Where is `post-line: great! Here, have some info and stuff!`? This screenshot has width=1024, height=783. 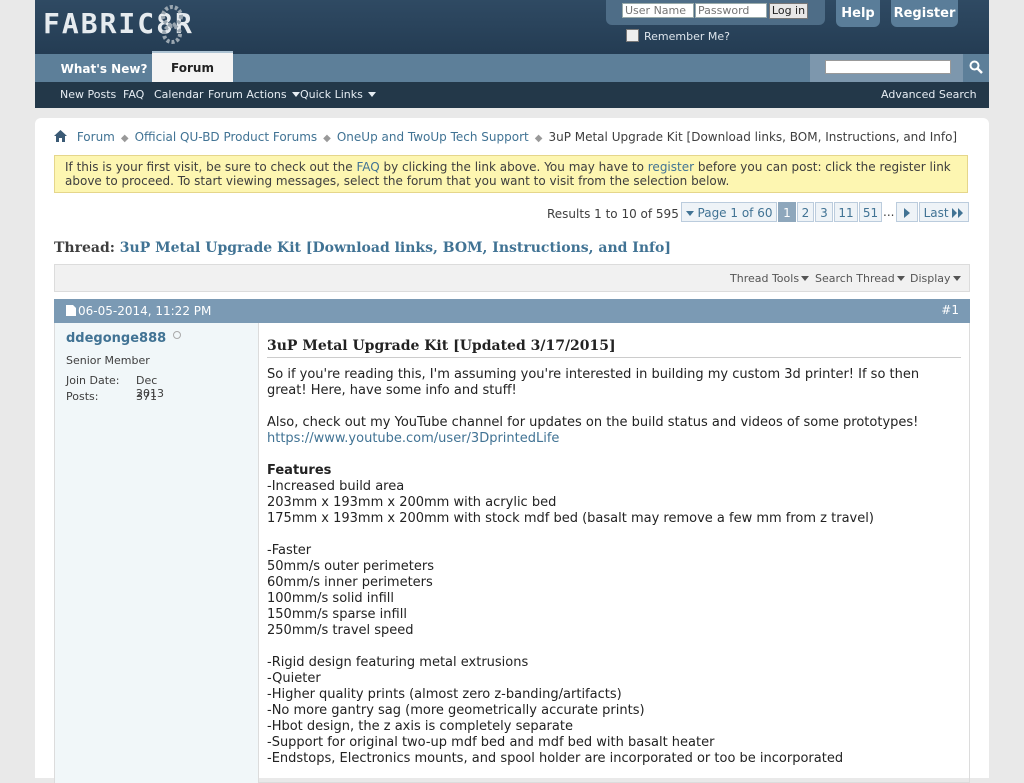
post-line: great! Here, have some info and stuff! is located at coordinates (392, 390).